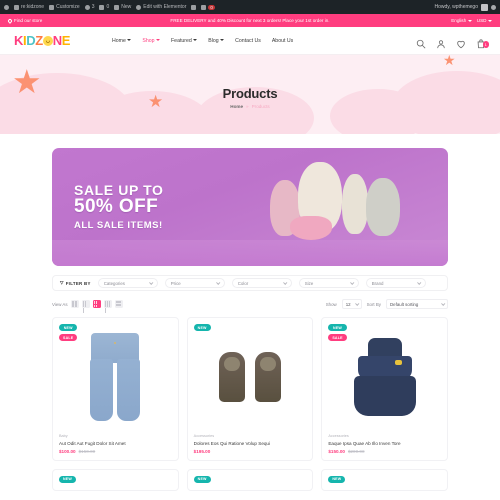  What do you see at coordinates (115, 436) in the screenshot?
I see `product-category: Baby` at bounding box center [115, 436].